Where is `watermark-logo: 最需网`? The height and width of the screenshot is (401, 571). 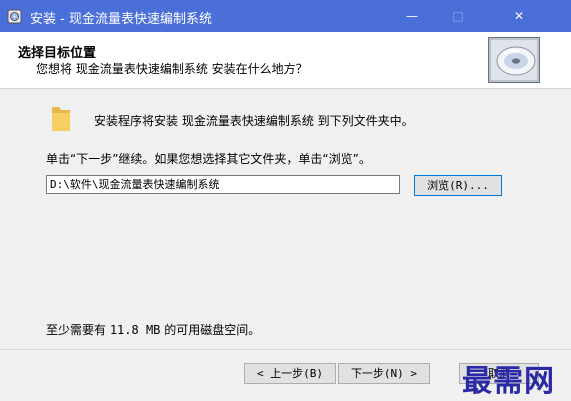 watermark-logo: 最需网 is located at coordinates (508, 381).